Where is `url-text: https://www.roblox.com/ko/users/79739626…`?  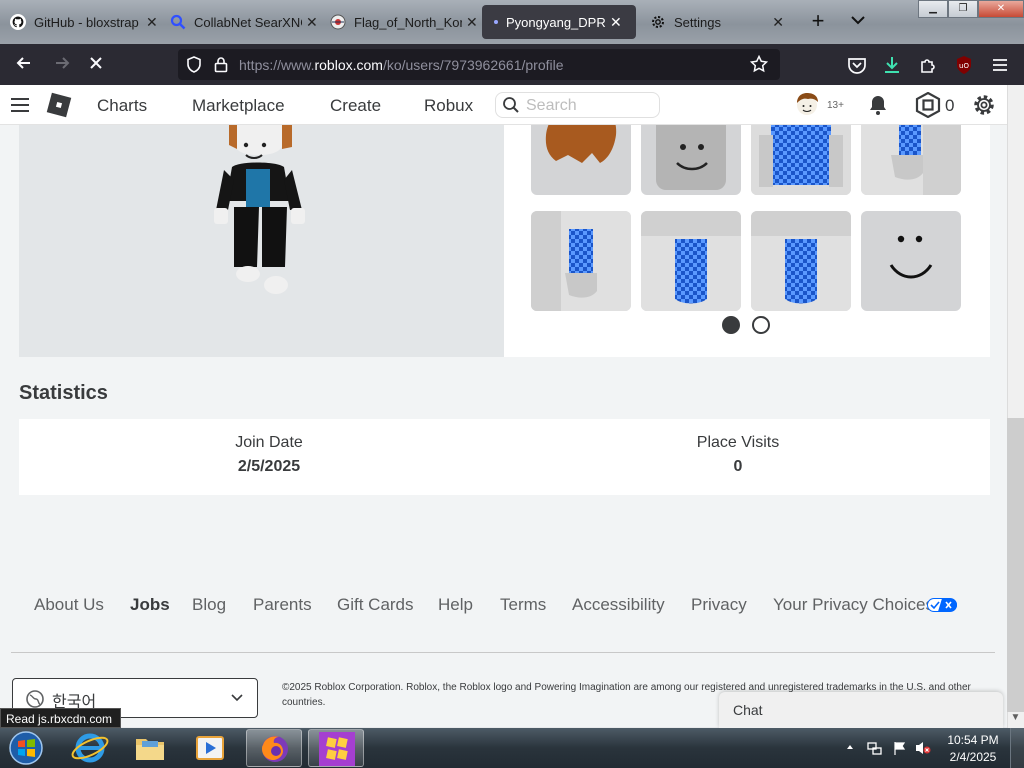
url-text: https://www.roblox.com/ko/users/79739626… is located at coordinates (401, 65).